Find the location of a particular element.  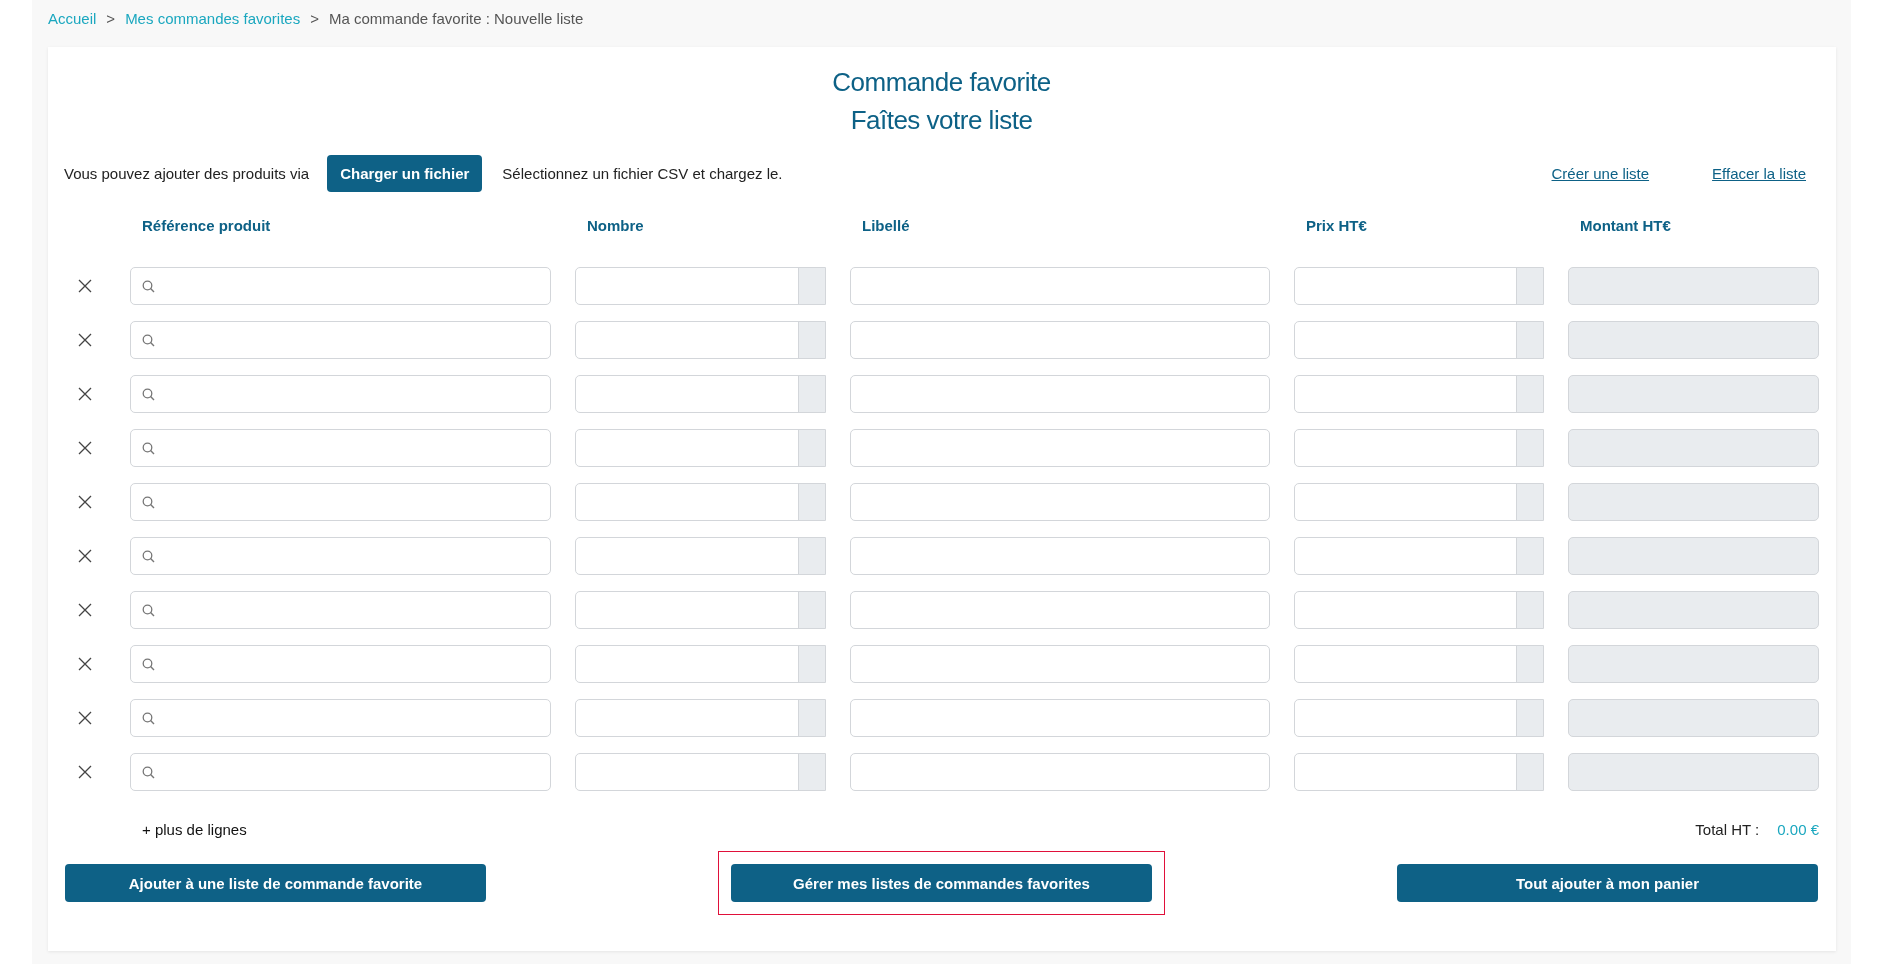

column-header: Libellé is located at coordinates (886, 226).